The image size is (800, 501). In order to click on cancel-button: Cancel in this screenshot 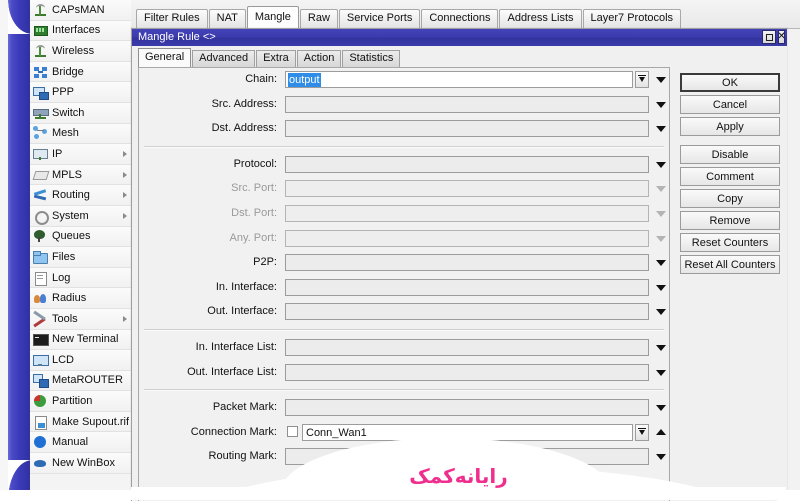, I will do `click(730, 104)`.